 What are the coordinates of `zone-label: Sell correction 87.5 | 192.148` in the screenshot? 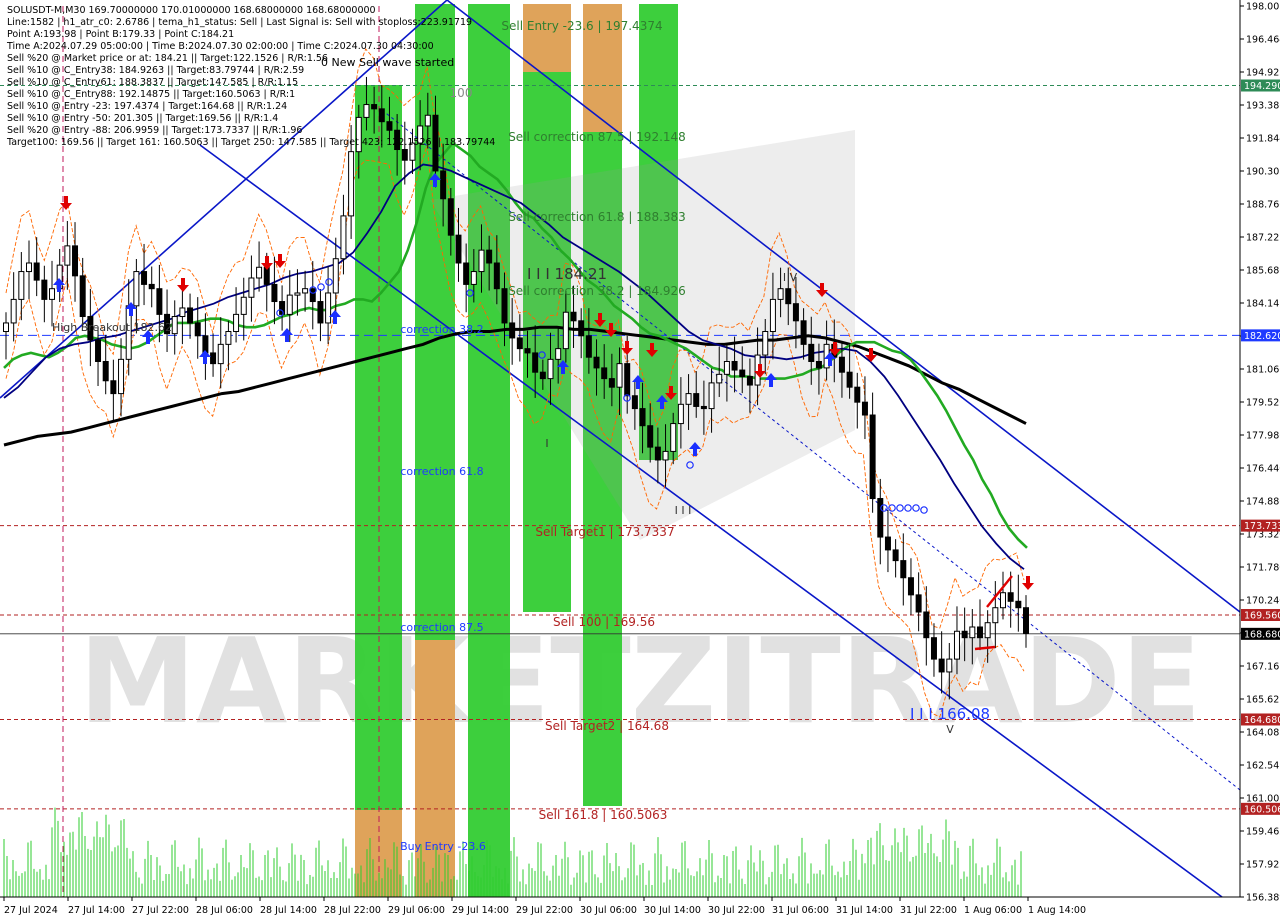 It's located at (597, 137).